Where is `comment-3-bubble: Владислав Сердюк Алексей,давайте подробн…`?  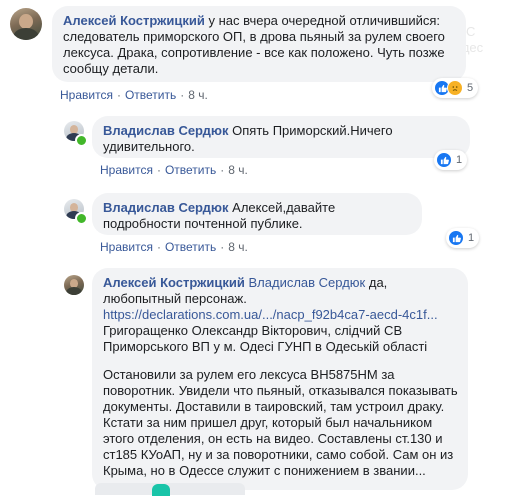
comment-3-bubble: Владислав Сердюк Алексей,давайте подробн… is located at coordinates (257, 214).